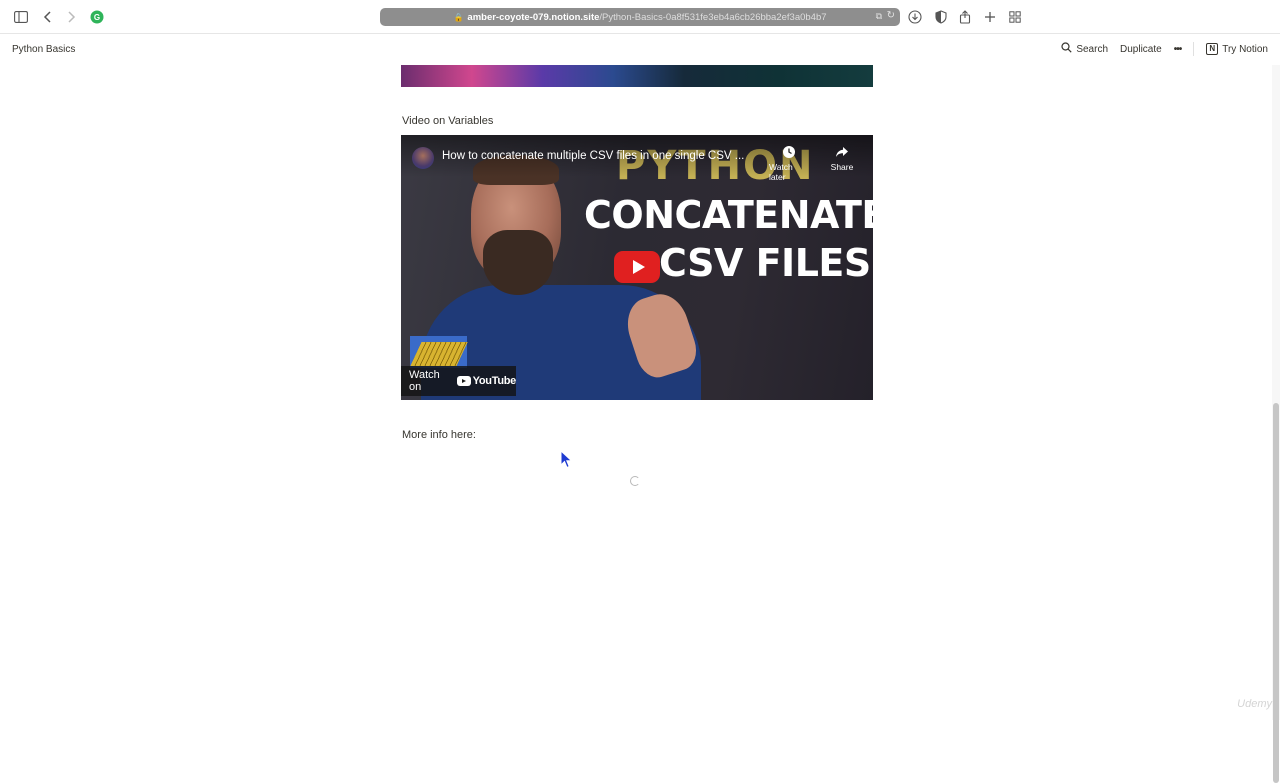 This screenshot has height=783, width=1280. I want to click on divider, so click(1194, 49).